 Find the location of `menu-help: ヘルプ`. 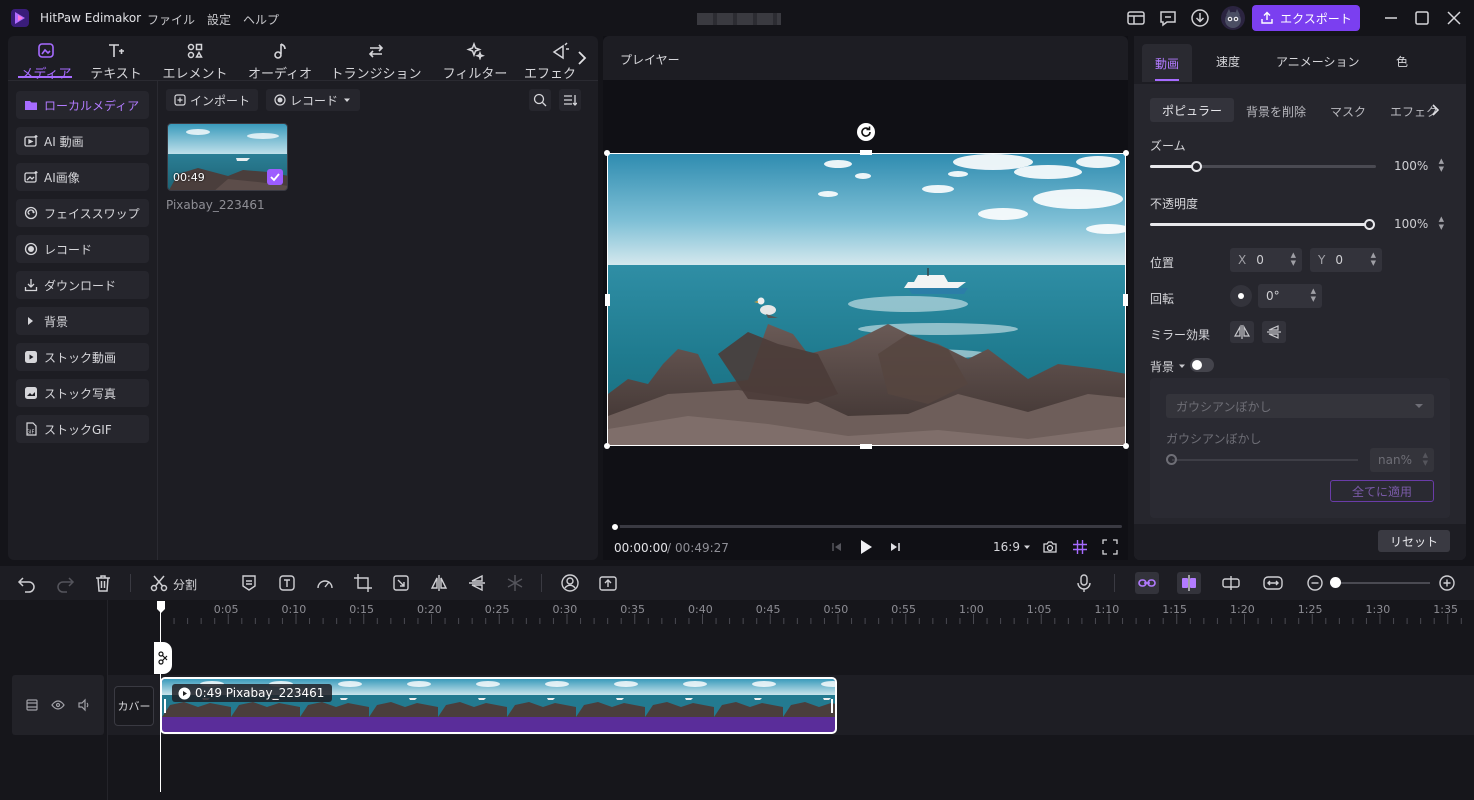

menu-help: ヘルプ is located at coordinates (261, 19).